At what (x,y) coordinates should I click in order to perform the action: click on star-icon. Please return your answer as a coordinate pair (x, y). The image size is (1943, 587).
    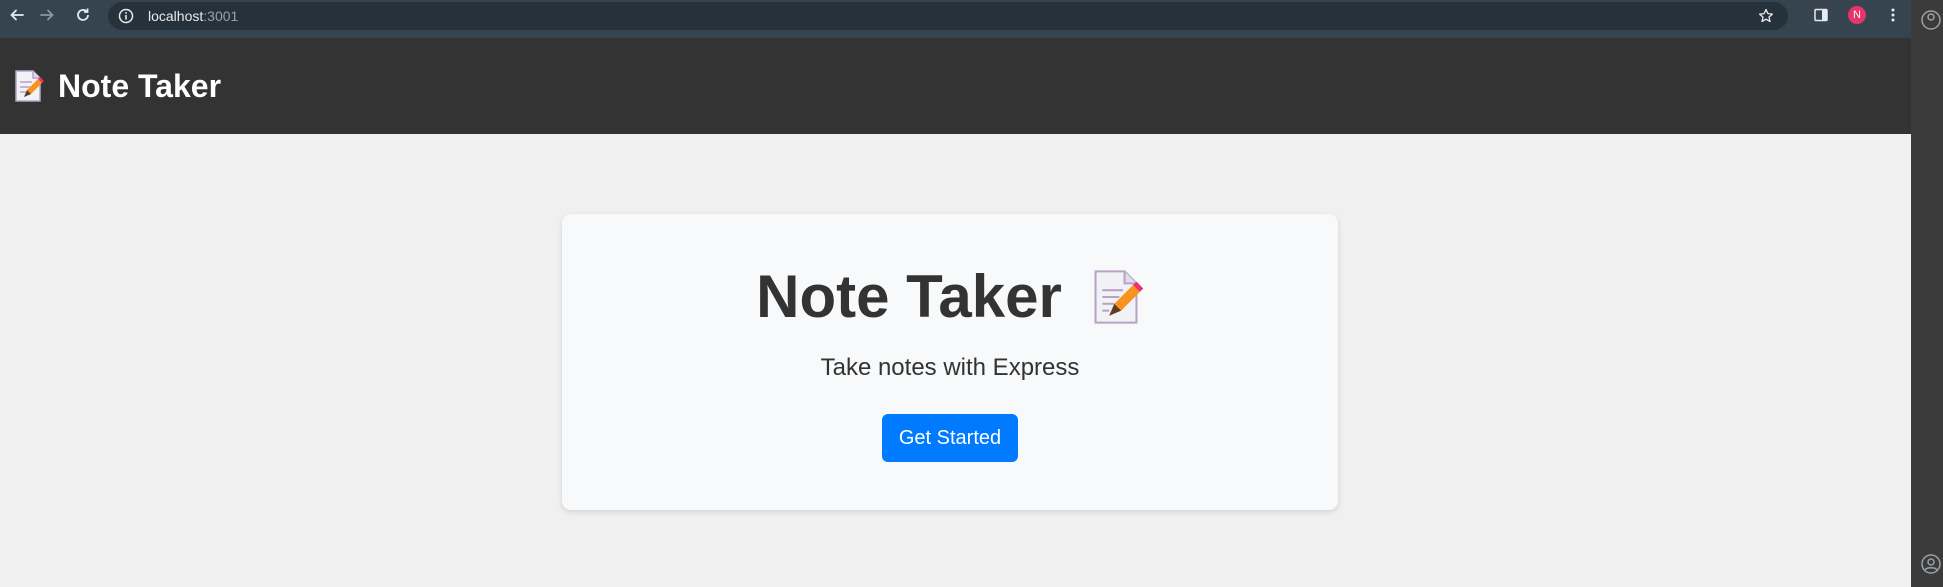
    Looking at the image, I should click on (1766, 16).